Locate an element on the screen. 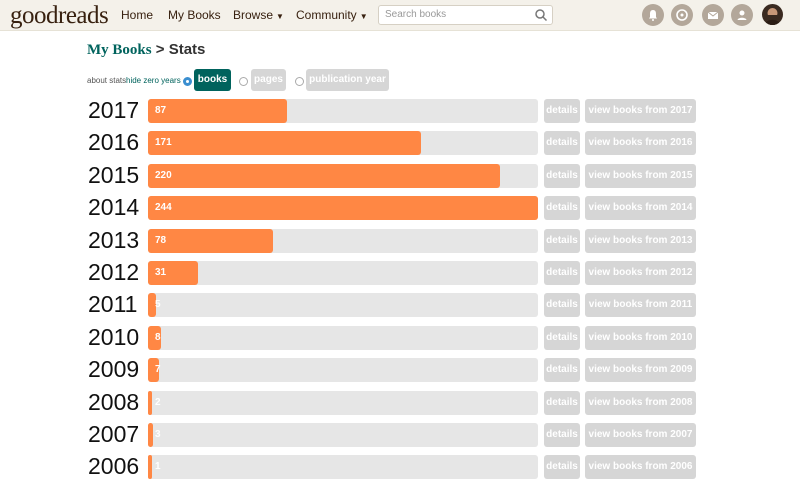  nav-community: Community ▼ is located at coordinates (332, 15).